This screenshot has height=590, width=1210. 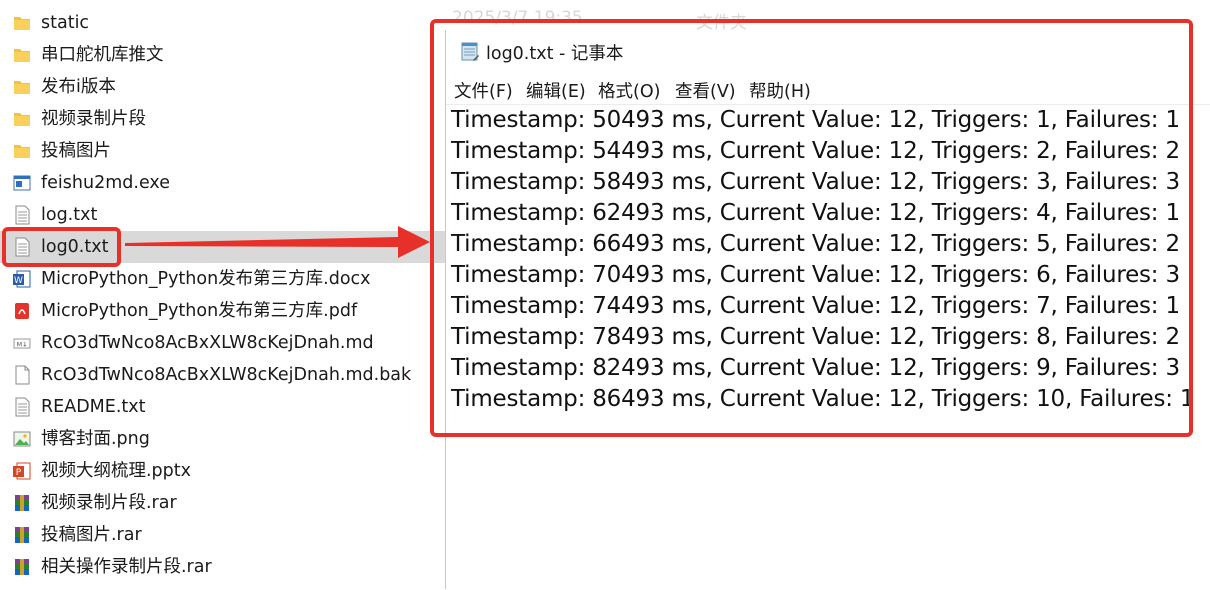 I want to click on red-arrow, so click(x=277, y=242).